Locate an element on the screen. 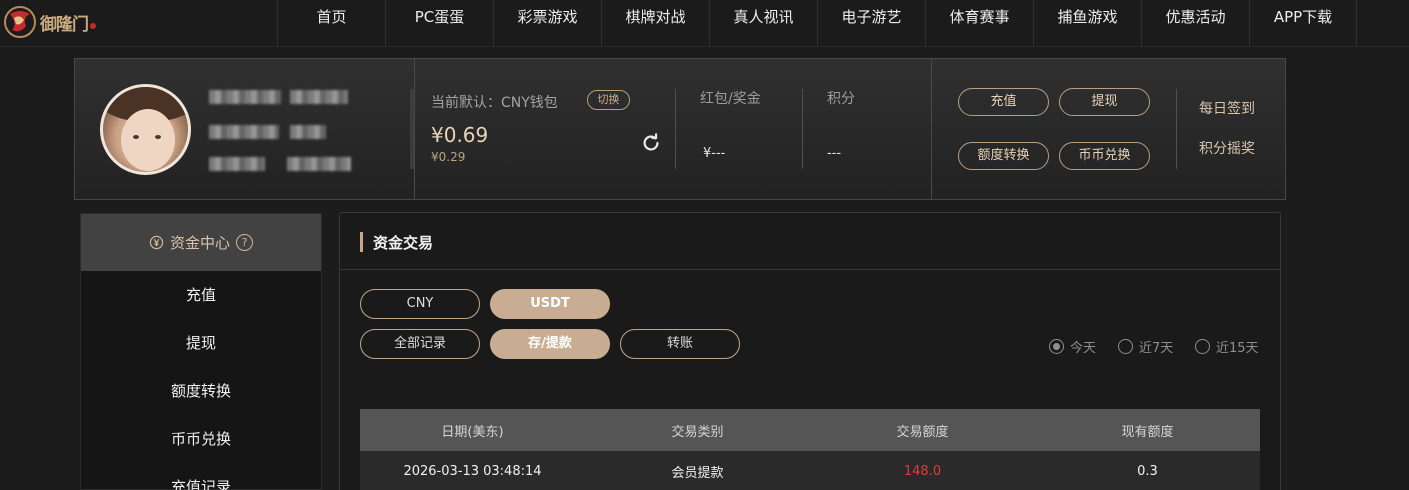  dragon-logo-icon is located at coordinates (20, 22).